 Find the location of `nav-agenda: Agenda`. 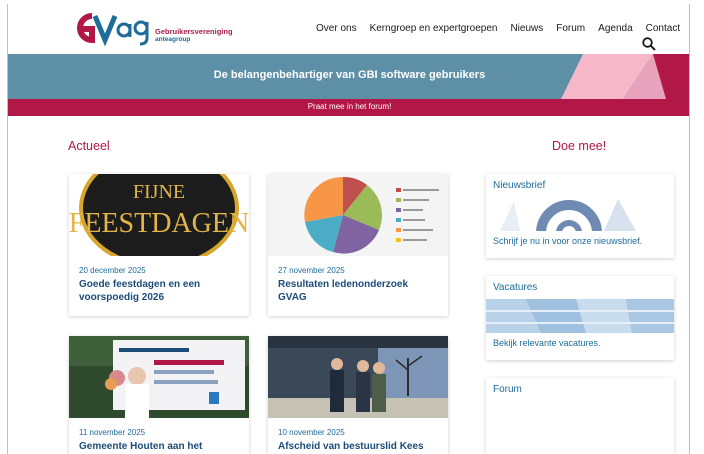

nav-agenda: Agenda is located at coordinates (615, 28).